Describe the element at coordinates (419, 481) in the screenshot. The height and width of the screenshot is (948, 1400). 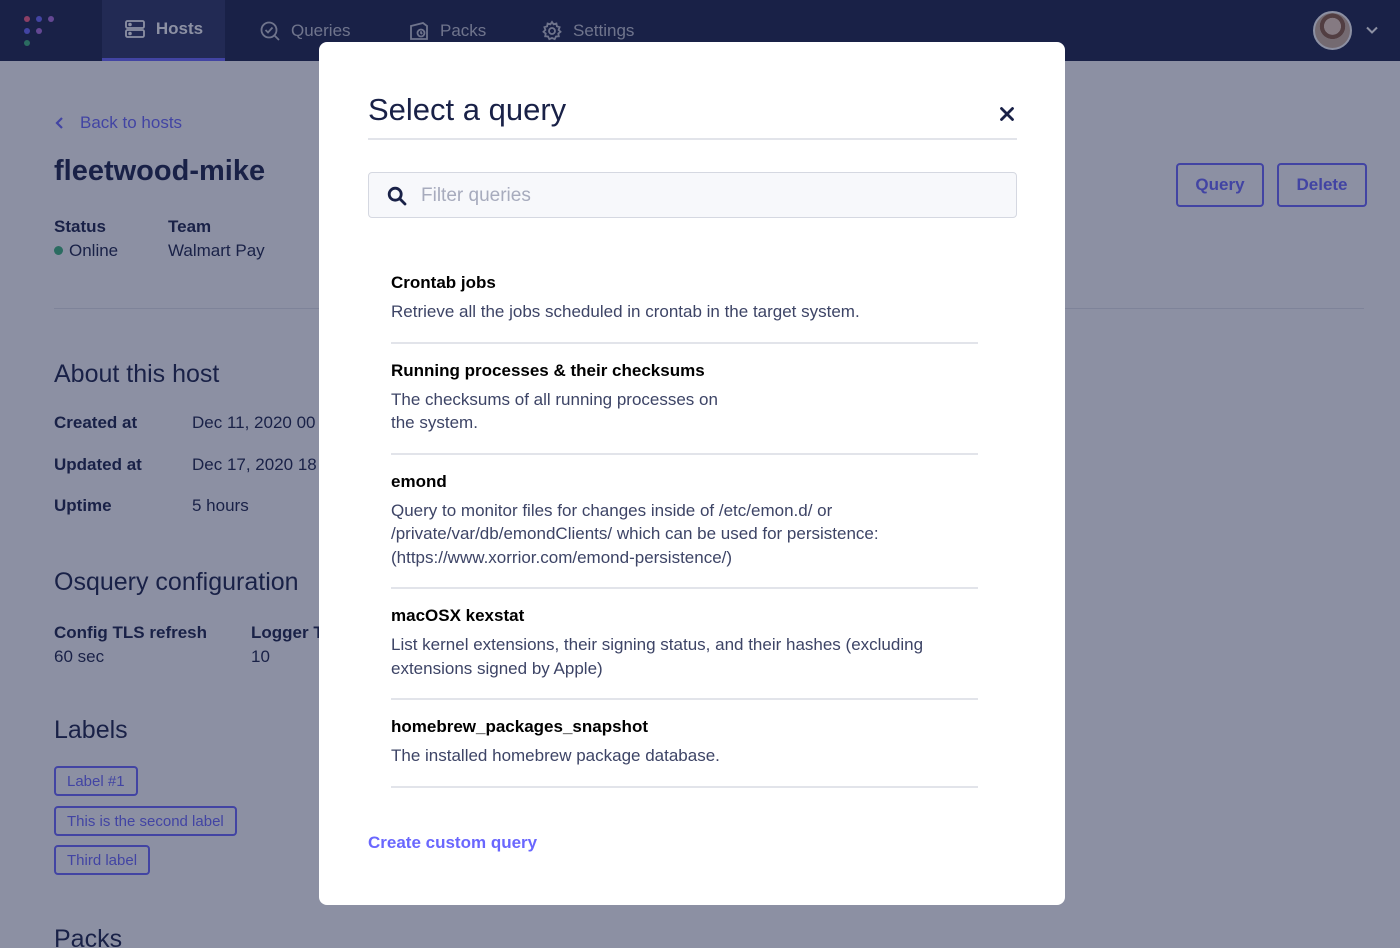
I see `query-name: emond` at that location.